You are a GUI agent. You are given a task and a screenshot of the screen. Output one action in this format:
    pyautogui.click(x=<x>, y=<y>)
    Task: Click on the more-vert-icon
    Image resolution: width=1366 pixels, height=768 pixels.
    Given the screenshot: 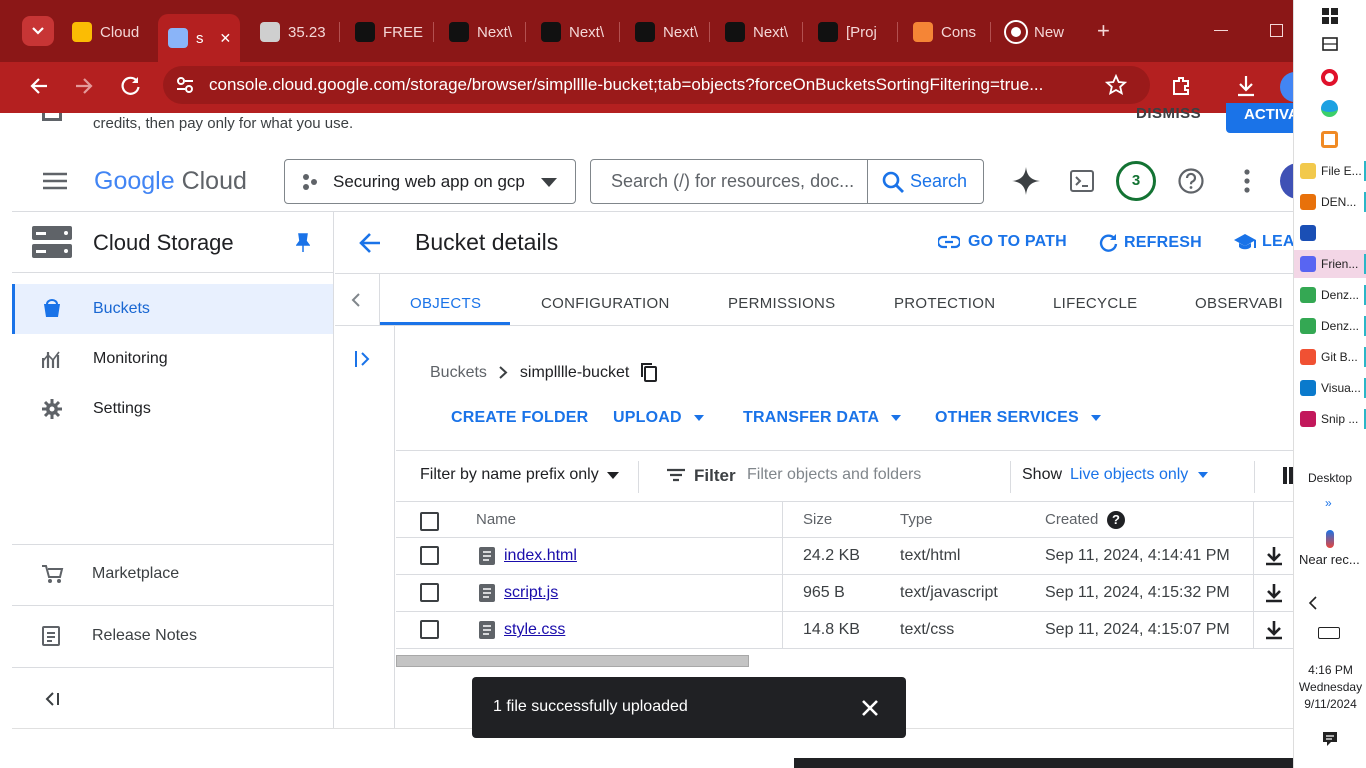 What is the action you would take?
    pyautogui.click(x=1247, y=181)
    